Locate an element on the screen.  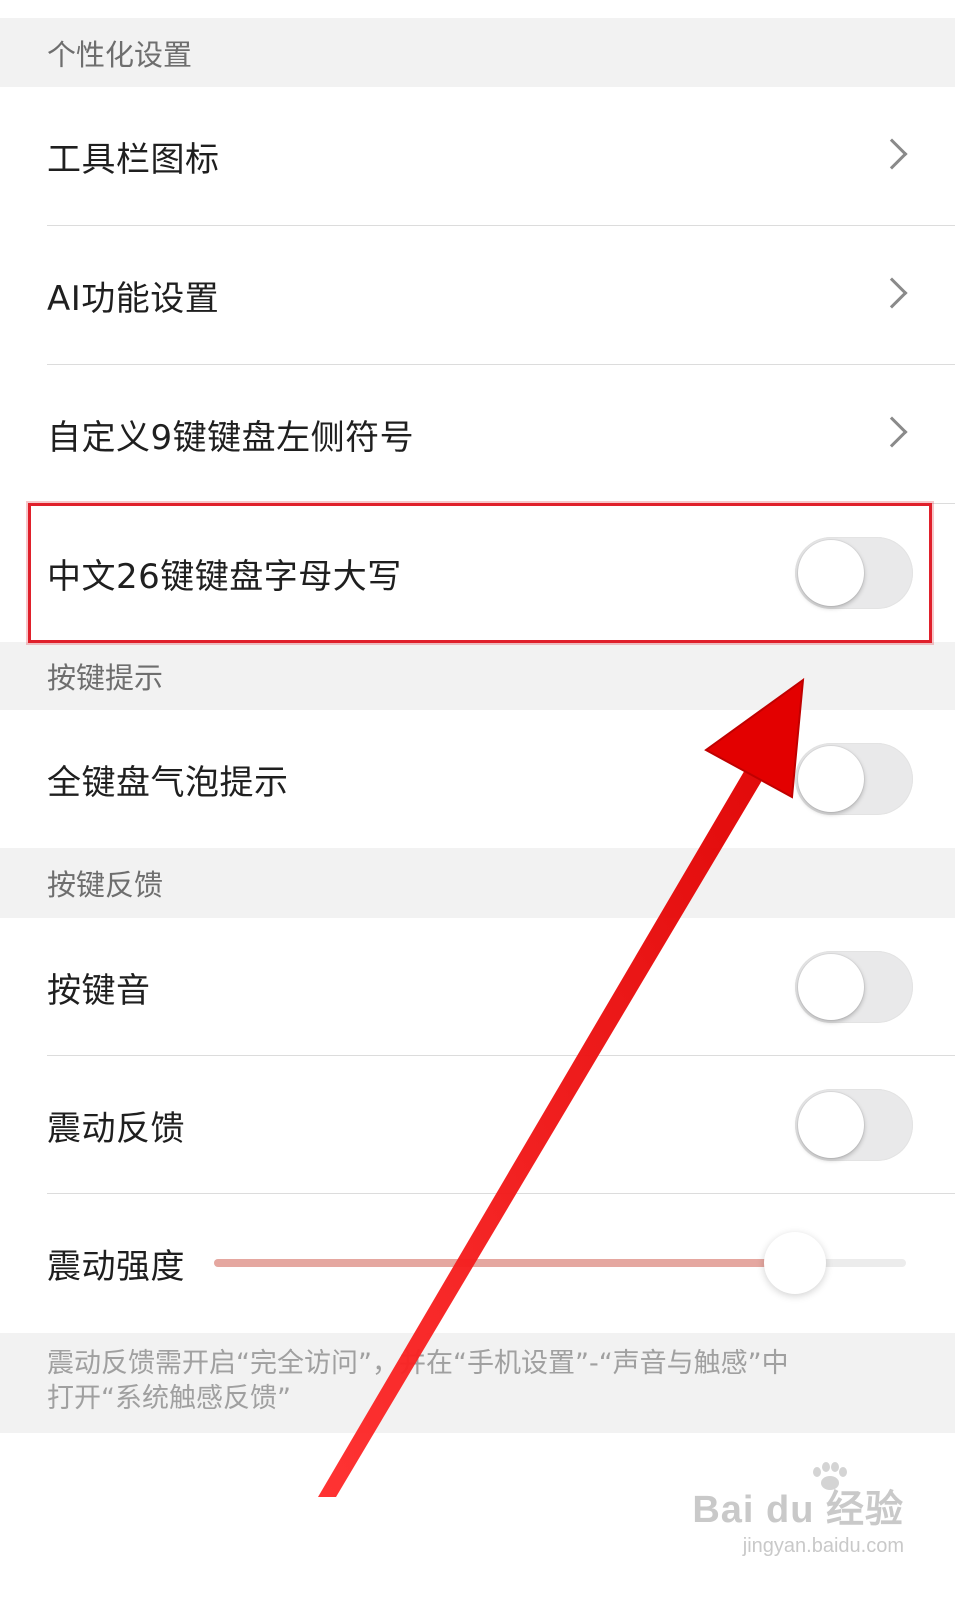
row-custom-9key-symbols: 自定义9键键盘左侧符号 is located at coordinates (477, 434).